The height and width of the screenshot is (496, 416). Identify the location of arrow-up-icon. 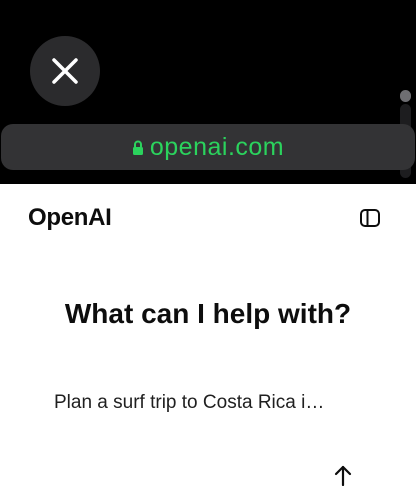
(343, 475).